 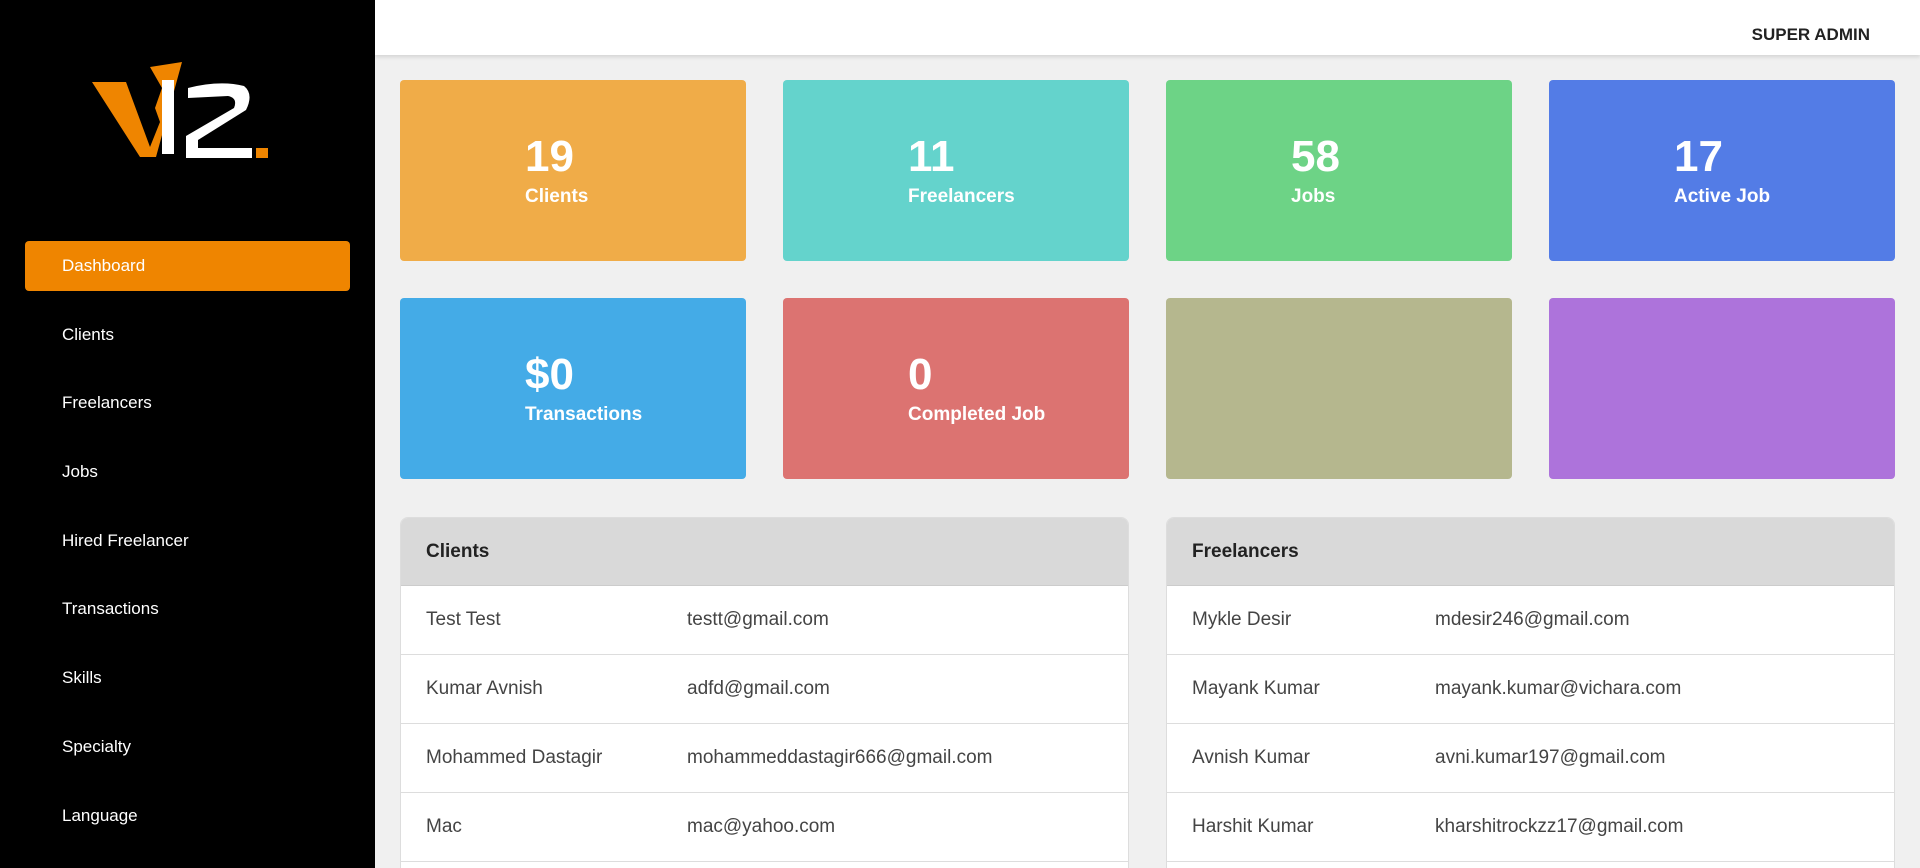 I want to click on client-email: mohammeddastagir666@gmail.com, so click(x=840, y=757).